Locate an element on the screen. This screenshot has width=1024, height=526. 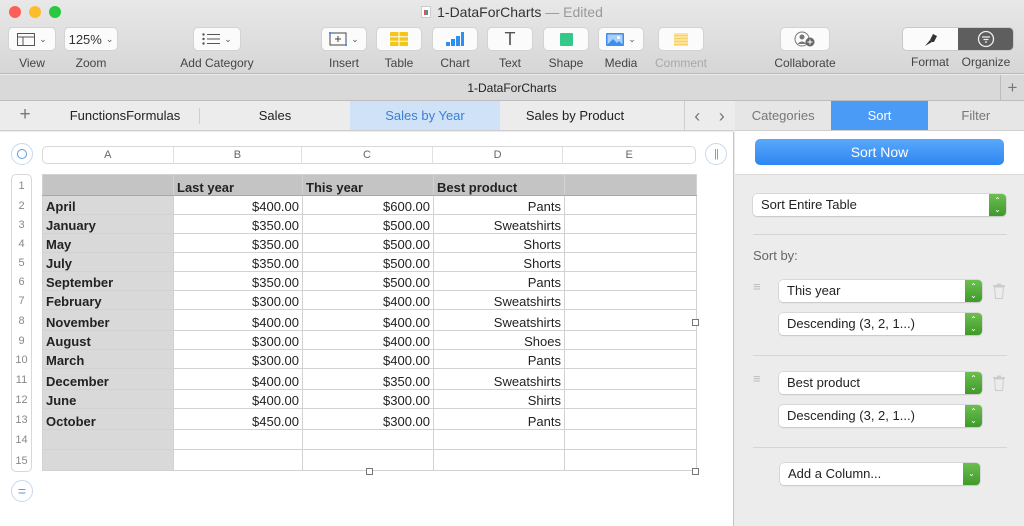
text-button: T is located at coordinates (510, 39).